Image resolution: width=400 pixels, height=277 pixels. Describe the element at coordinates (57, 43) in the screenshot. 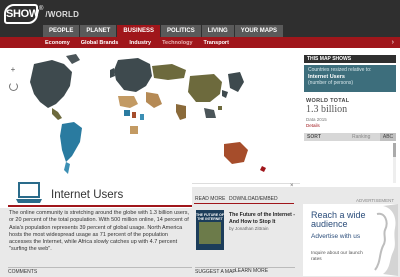

I see `subnav-economy: Economy` at that location.